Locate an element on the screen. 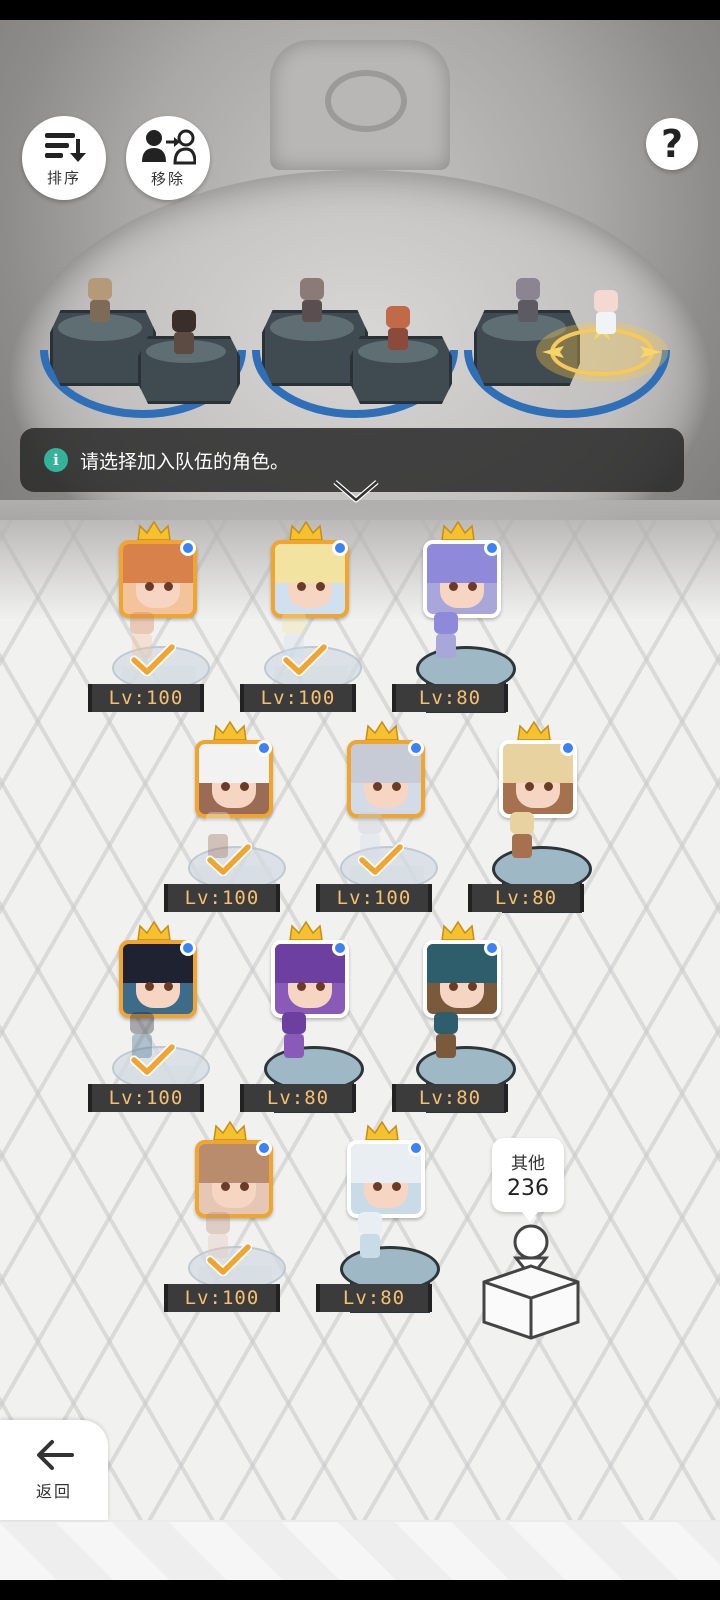  remove-button: 移除 is located at coordinates (168, 158).